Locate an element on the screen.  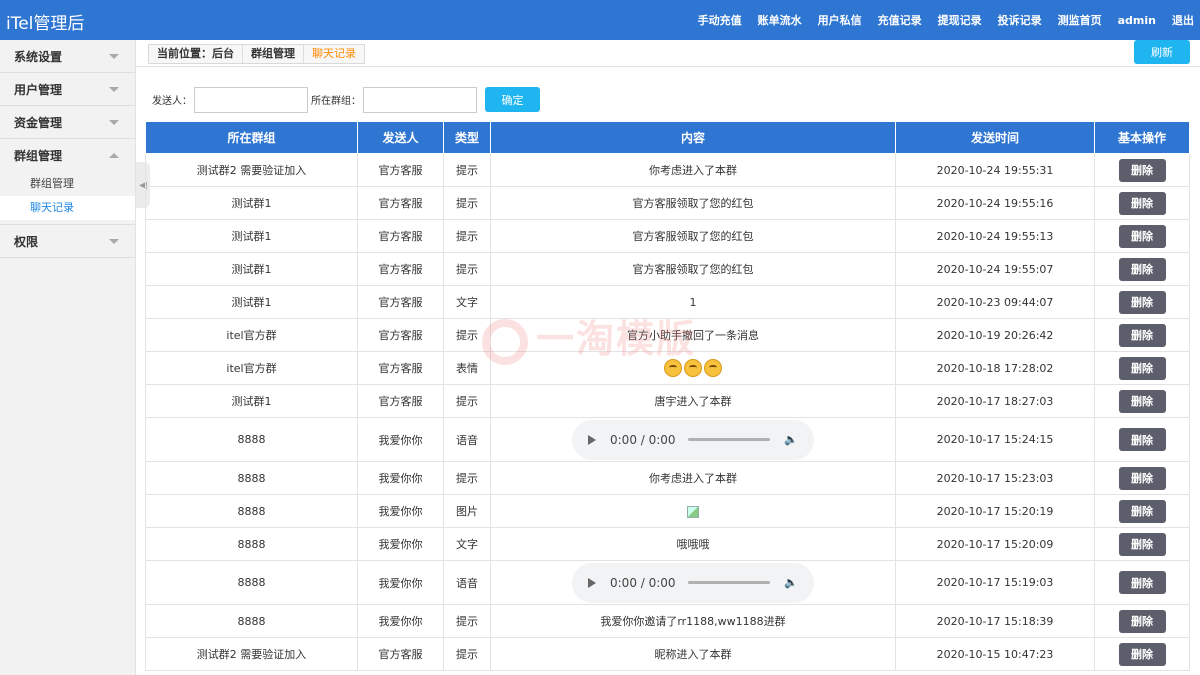
nav-complaint-records: 投诉记录 is located at coordinates (1020, 20).